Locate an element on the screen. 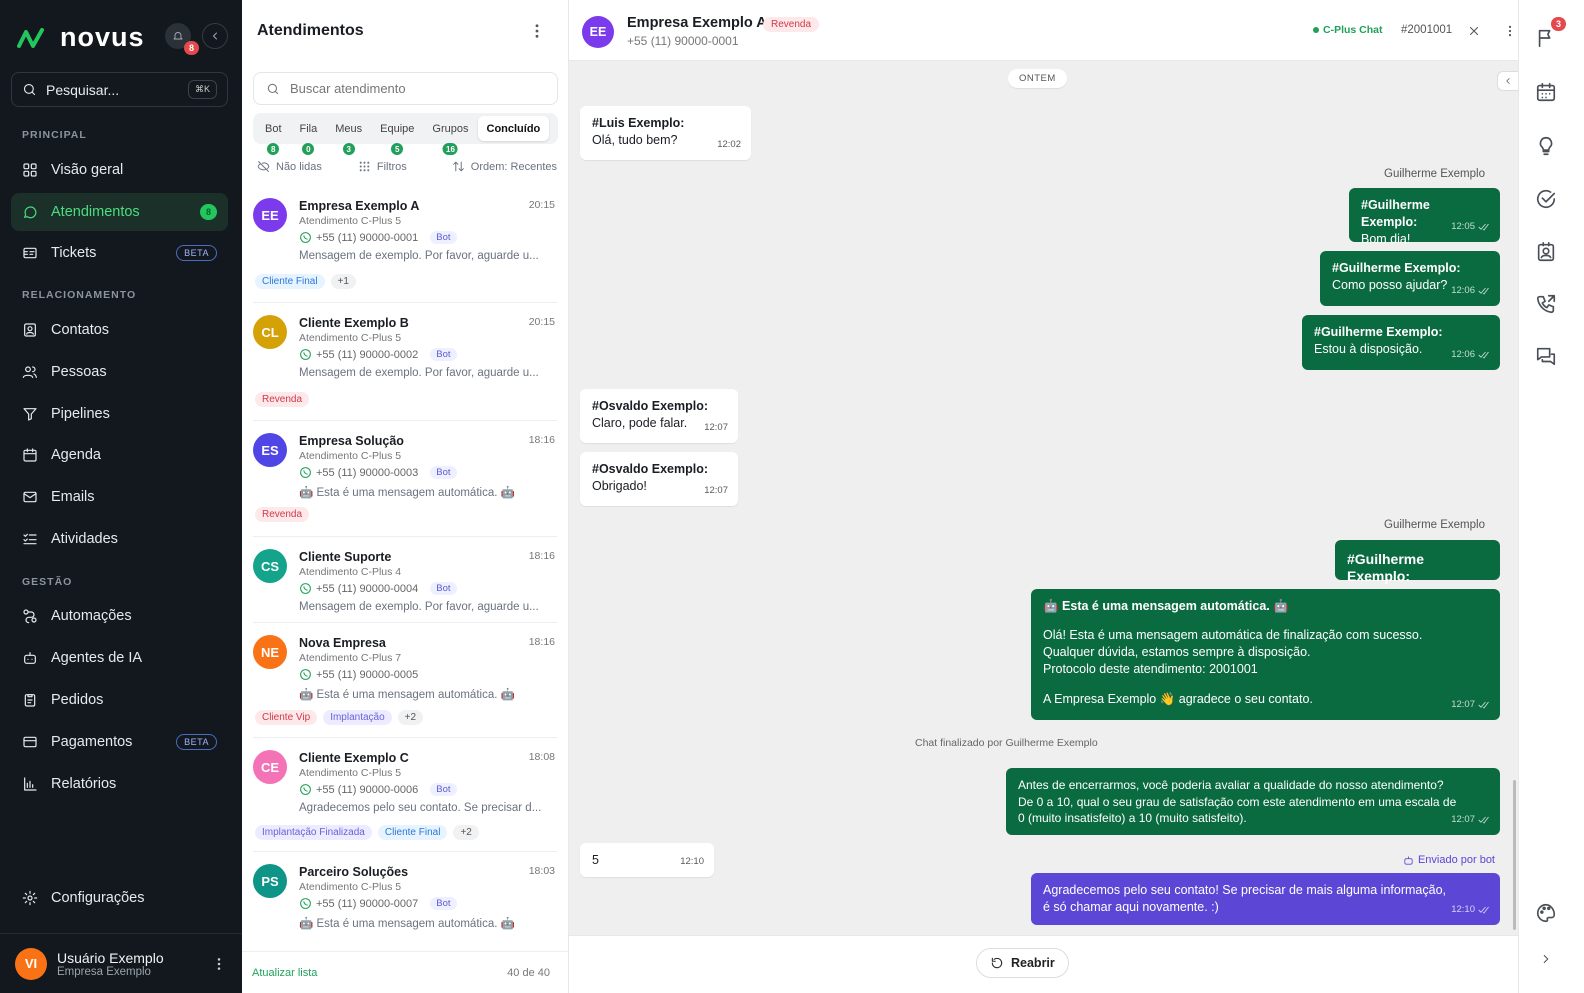 The width and height of the screenshot is (1584, 993). contact-phone-row: +55 (11) 90000-0003 Bot is located at coordinates (378, 472).